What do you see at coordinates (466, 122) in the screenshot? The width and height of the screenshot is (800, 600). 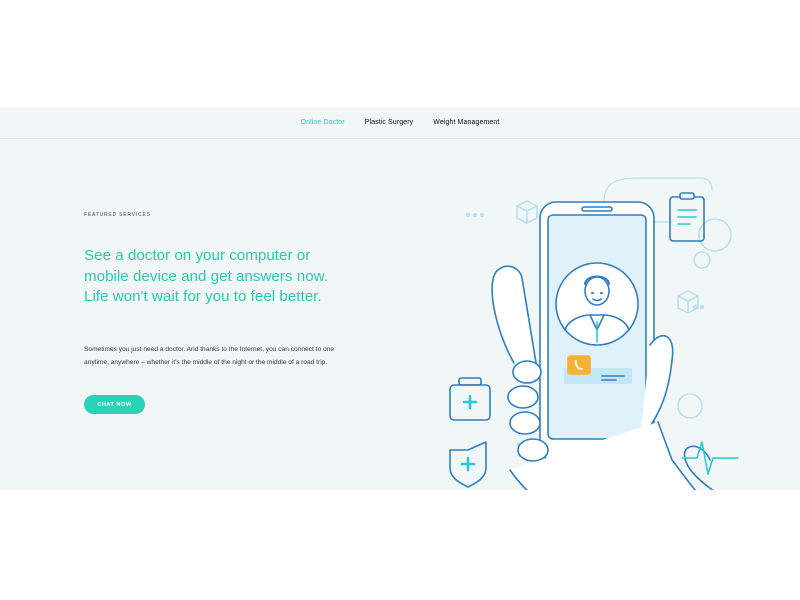 I see `tab-weight-management: Weight Management` at bounding box center [466, 122].